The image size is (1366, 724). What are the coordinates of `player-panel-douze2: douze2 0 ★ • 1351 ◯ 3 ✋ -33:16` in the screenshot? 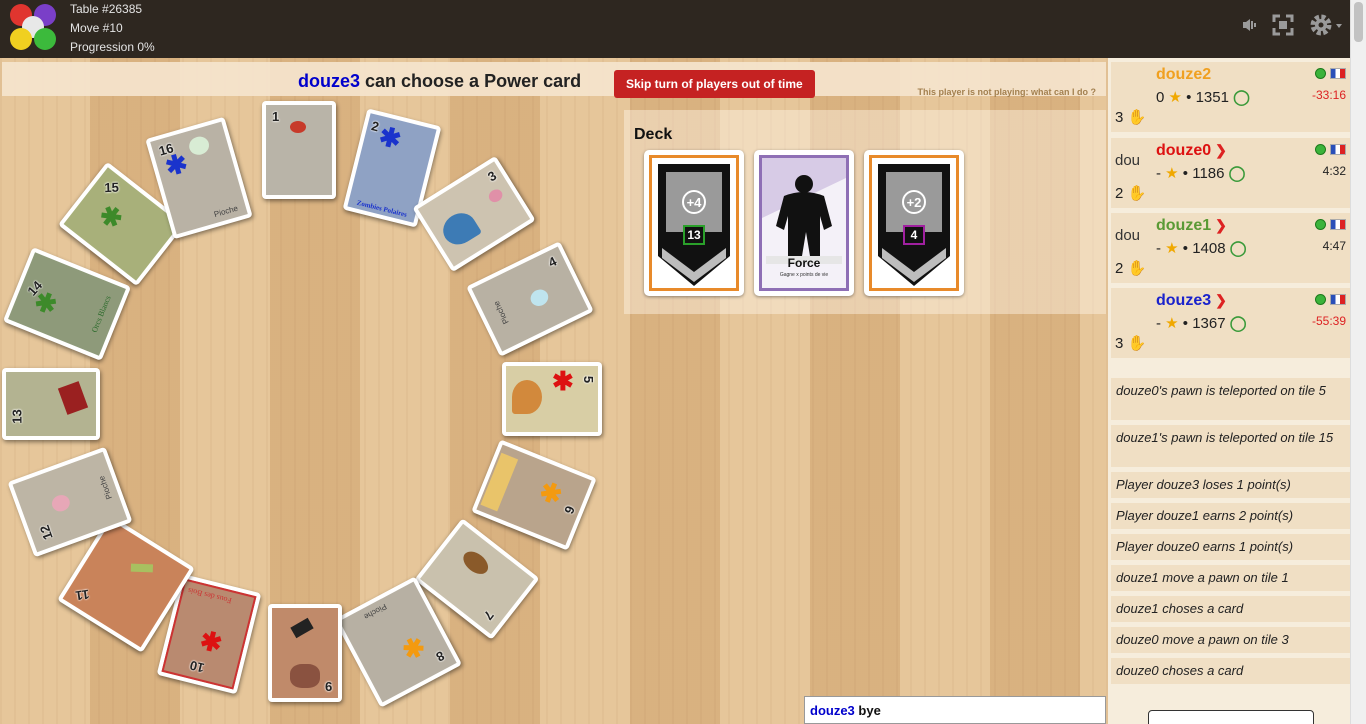 It's located at (1230, 97).